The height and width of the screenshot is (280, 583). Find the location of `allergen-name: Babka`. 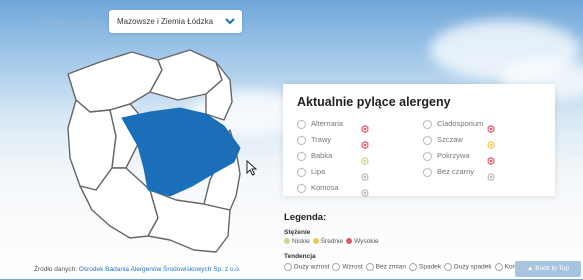

allergen-name: Babka is located at coordinates (322, 156).